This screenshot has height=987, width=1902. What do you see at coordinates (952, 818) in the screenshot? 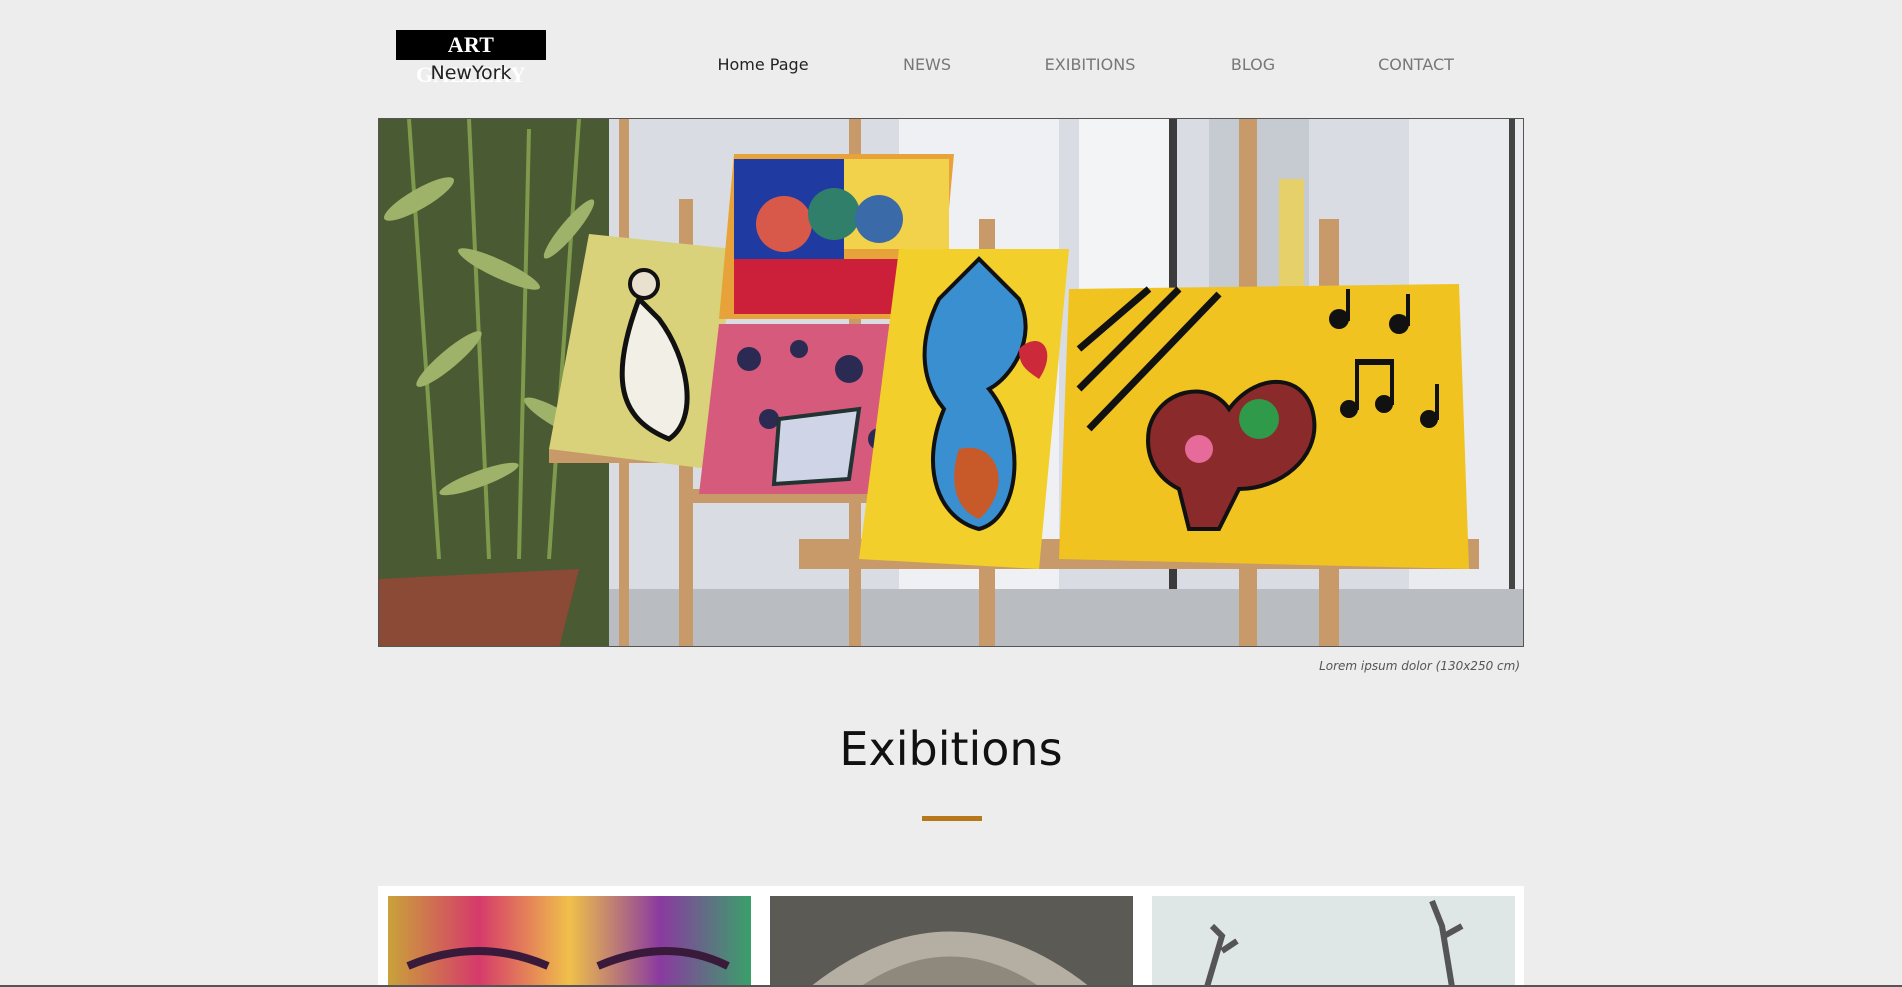
I see `title-divider` at bounding box center [952, 818].